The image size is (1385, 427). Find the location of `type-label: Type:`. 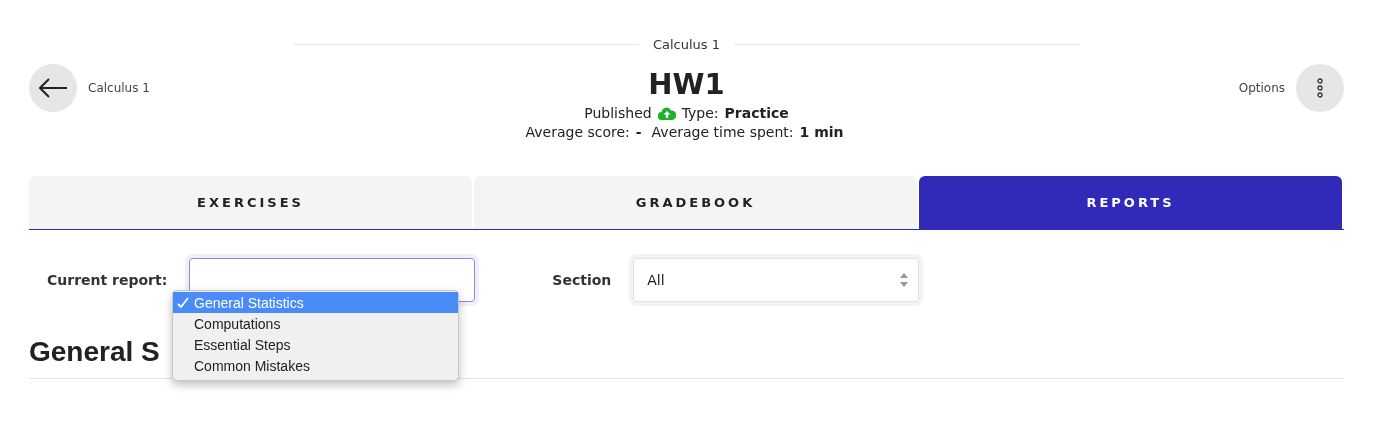

type-label: Type: is located at coordinates (700, 113).